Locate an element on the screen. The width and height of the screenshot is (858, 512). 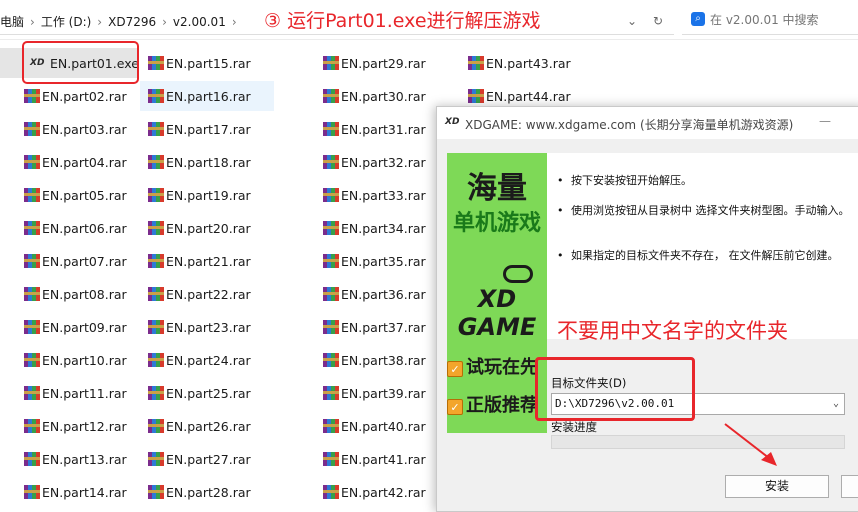
file-name: EN.part24.rar is located at coordinates (208, 360).